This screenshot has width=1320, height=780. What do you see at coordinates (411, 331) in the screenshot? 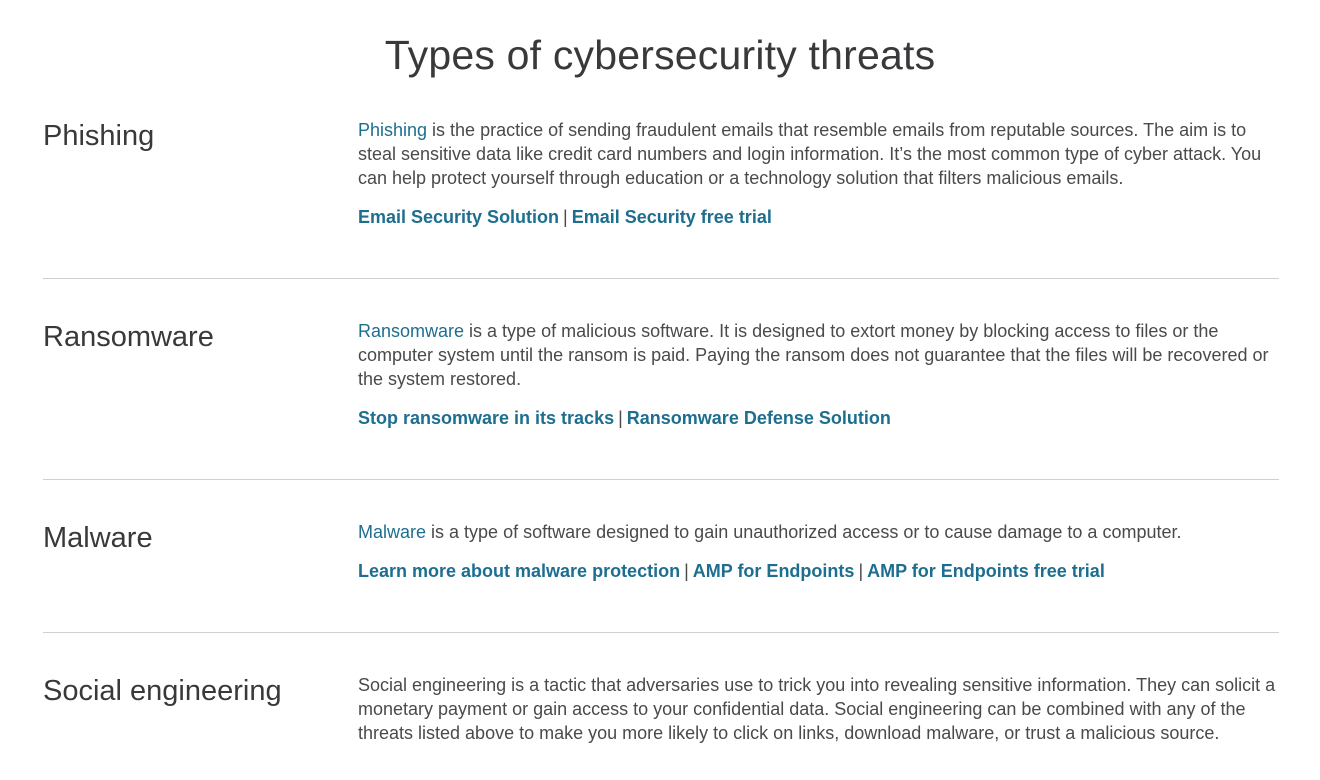
I see `ransomware-link: Ransomware` at bounding box center [411, 331].